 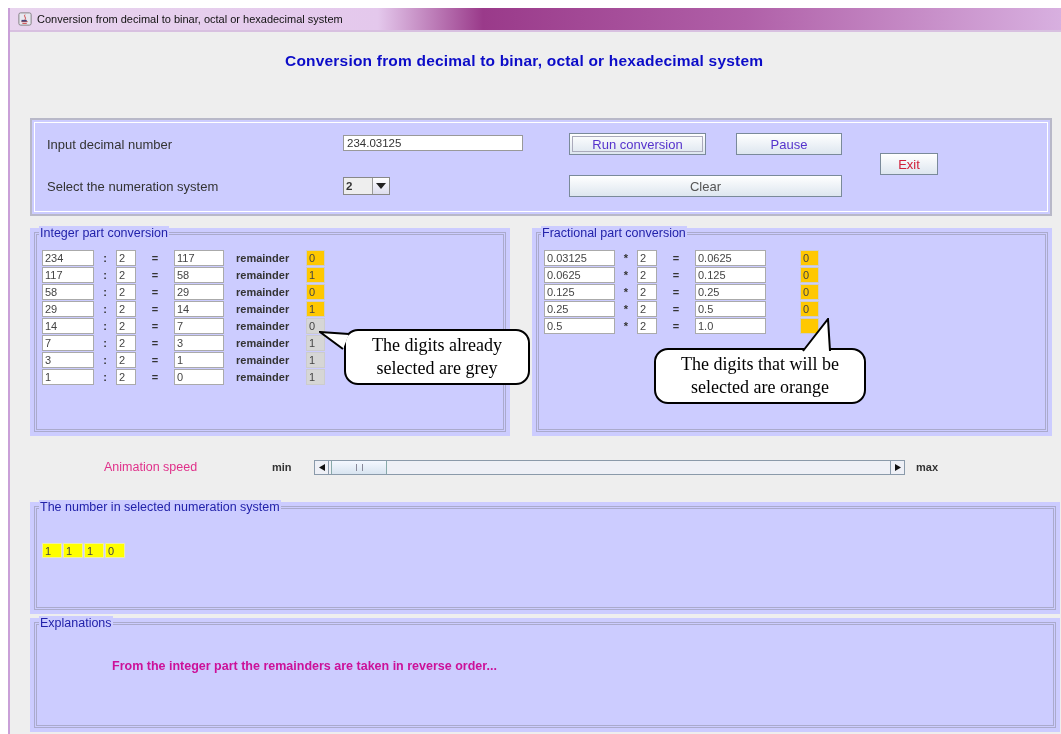 What do you see at coordinates (68, 274) in the screenshot?
I see `dividend-field: 117` at bounding box center [68, 274].